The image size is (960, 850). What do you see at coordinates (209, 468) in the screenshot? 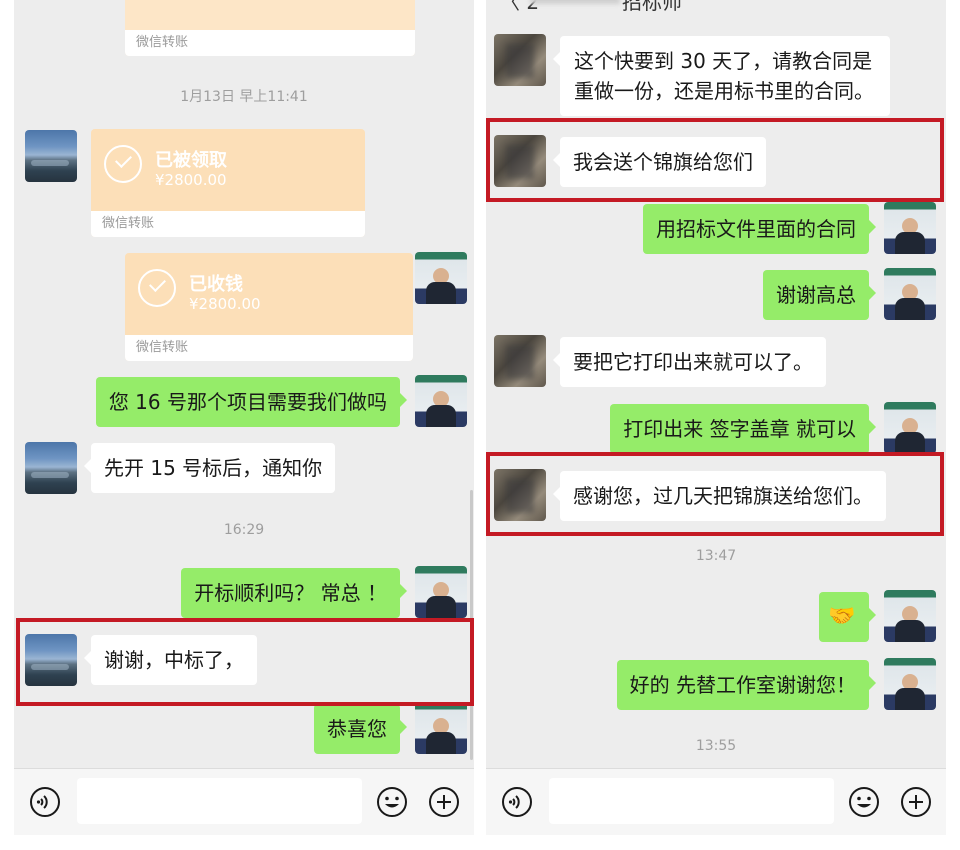
I see `message-bubble-received: 先开 15 号标后，通知你` at bounding box center [209, 468].